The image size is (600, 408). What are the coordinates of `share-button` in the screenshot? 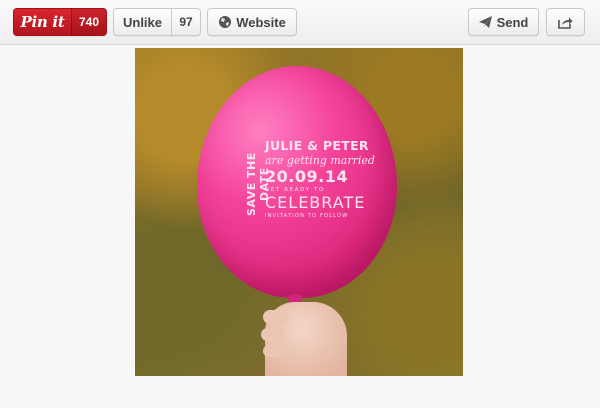 It's located at (565, 22).